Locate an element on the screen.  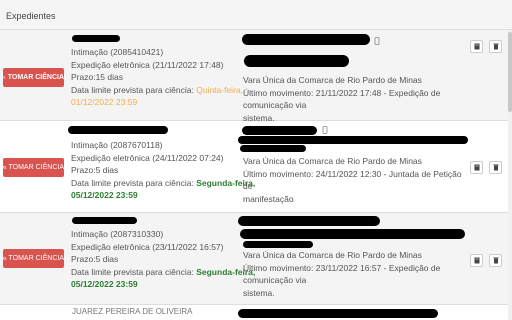
expedicao-date: Expedição eletrônica (21/11/2022 17:48) is located at coordinates (147, 64).